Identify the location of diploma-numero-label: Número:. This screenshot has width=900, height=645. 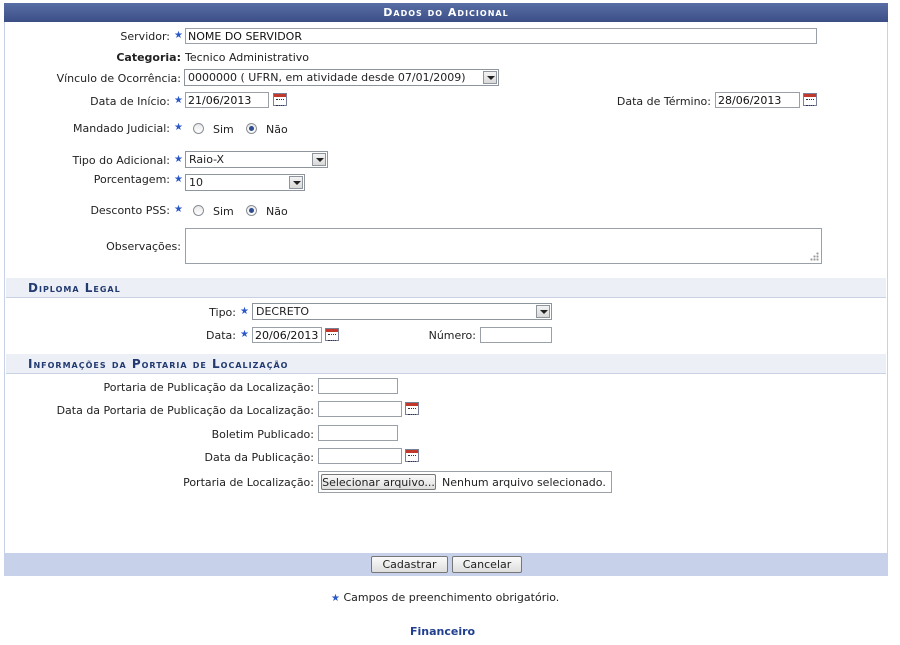
(452, 335).